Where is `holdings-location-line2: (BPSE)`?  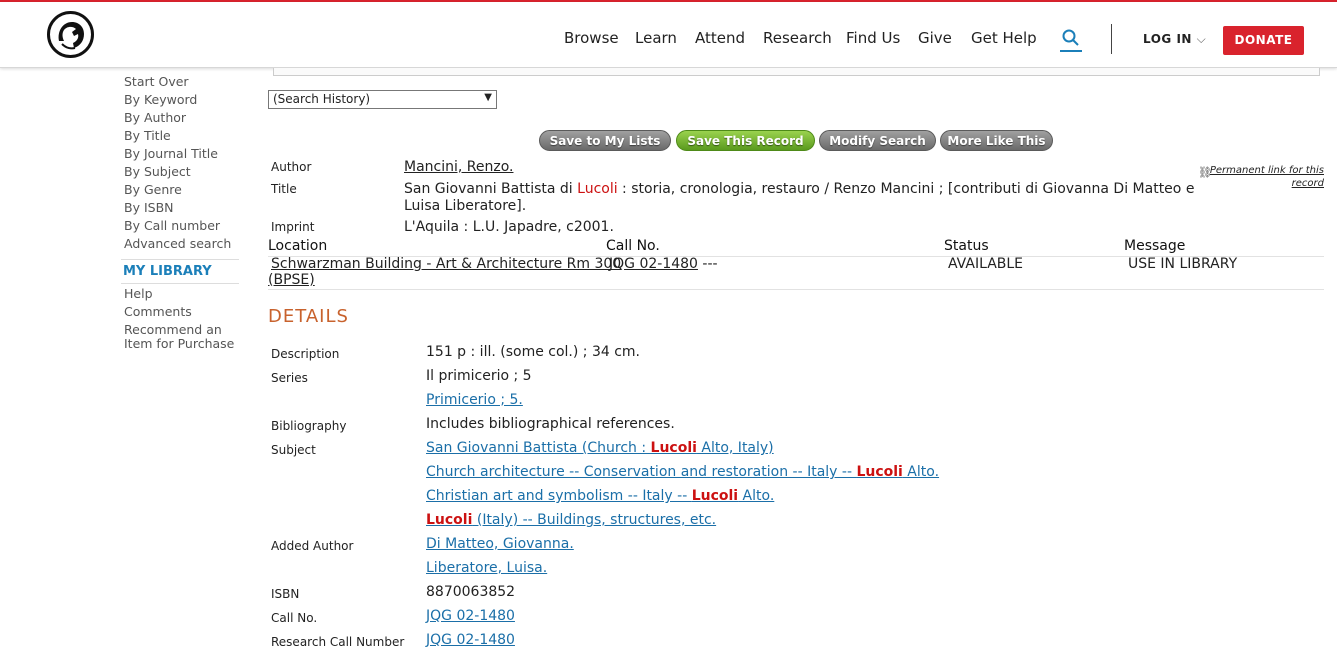 holdings-location-line2: (BPSE) is located at coordinates (291, 280).